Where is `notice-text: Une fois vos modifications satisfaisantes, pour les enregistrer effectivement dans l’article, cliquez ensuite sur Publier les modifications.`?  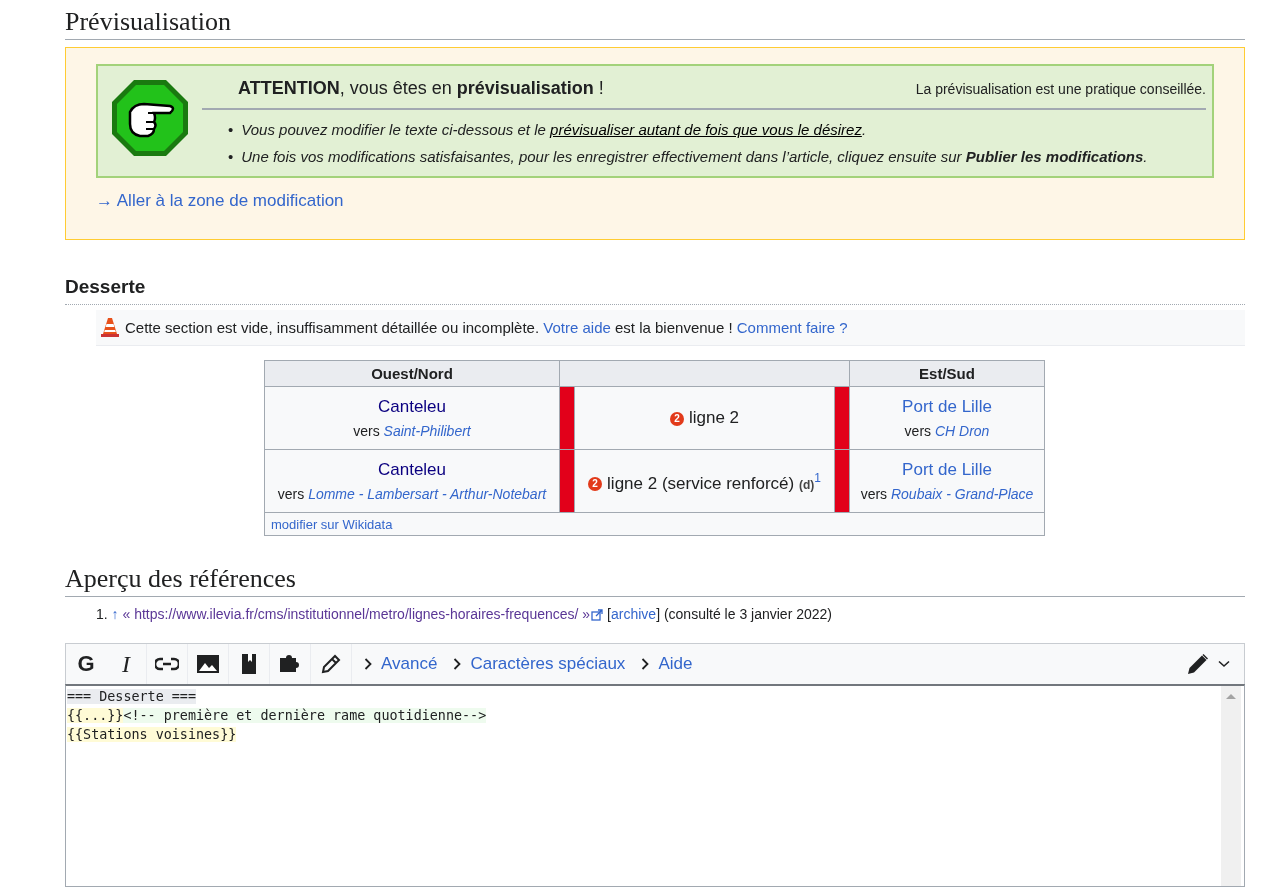
notice-text: Une fois vos modifications satisfaisantes, pour les enregistrer effectivement dans l’article, cliquez ensuite sur Publier les modifications. is located at coordinates (694, 157).